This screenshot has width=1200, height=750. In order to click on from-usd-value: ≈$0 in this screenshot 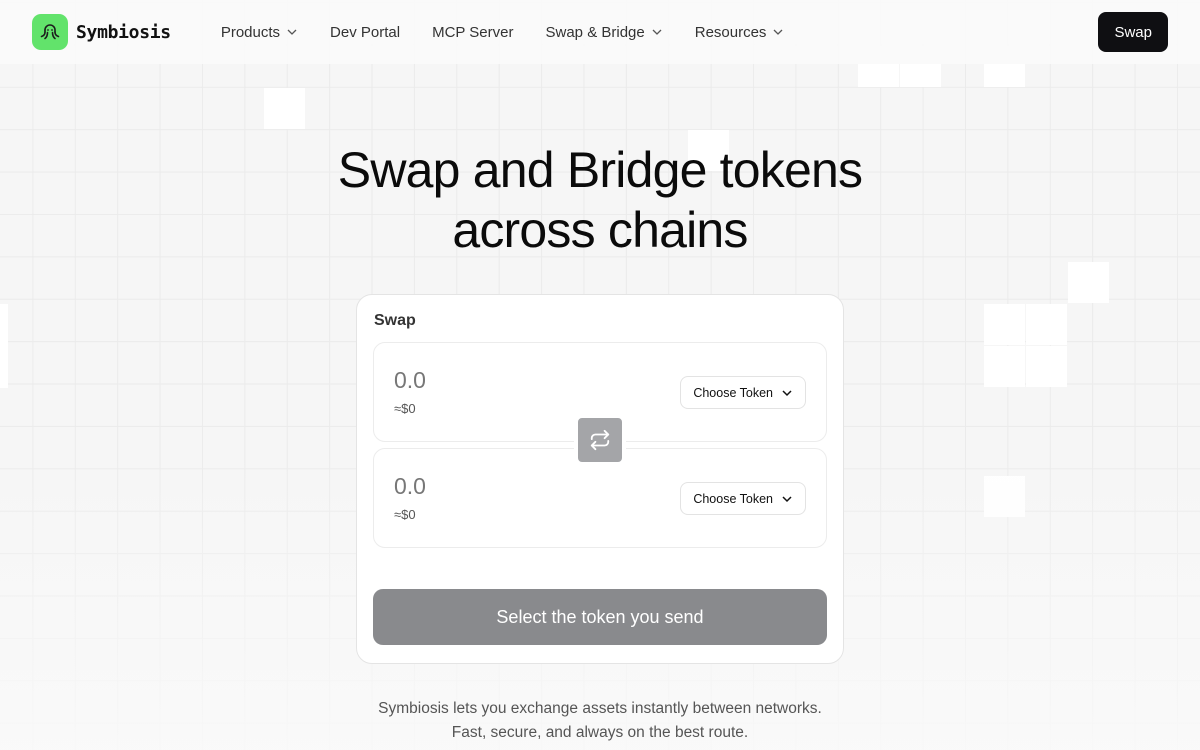, I will do `click(405, 408)`.